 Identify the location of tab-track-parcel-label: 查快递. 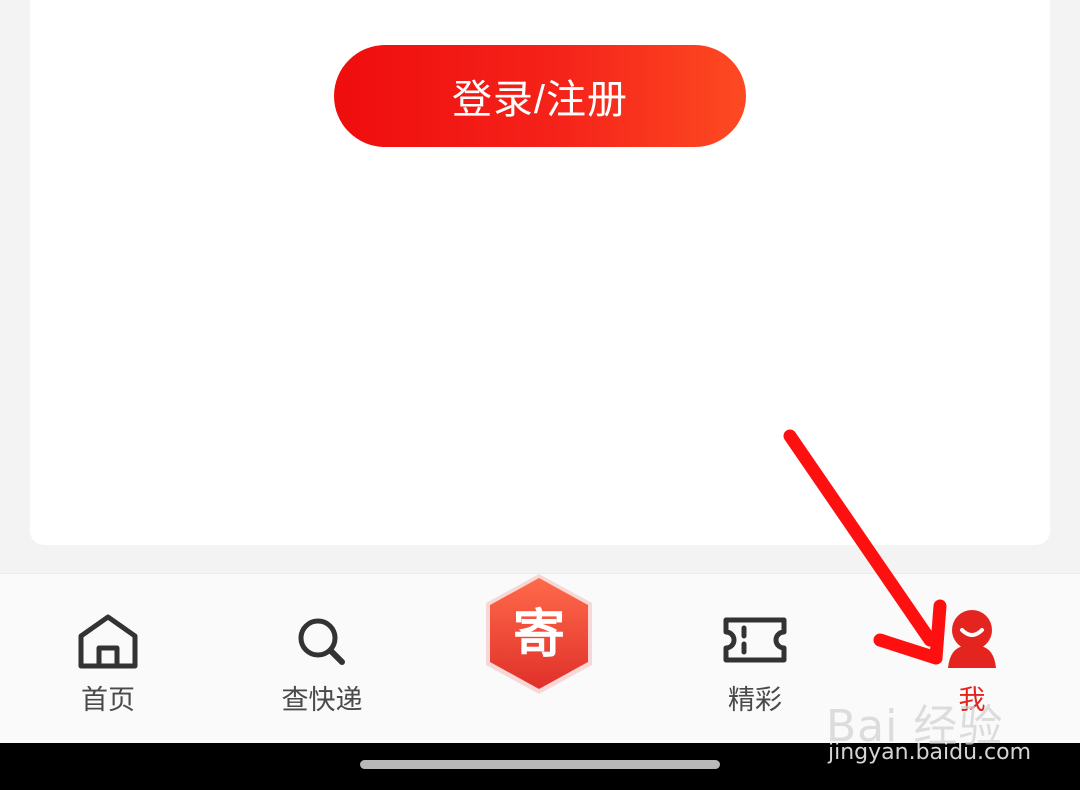
(322, 700).